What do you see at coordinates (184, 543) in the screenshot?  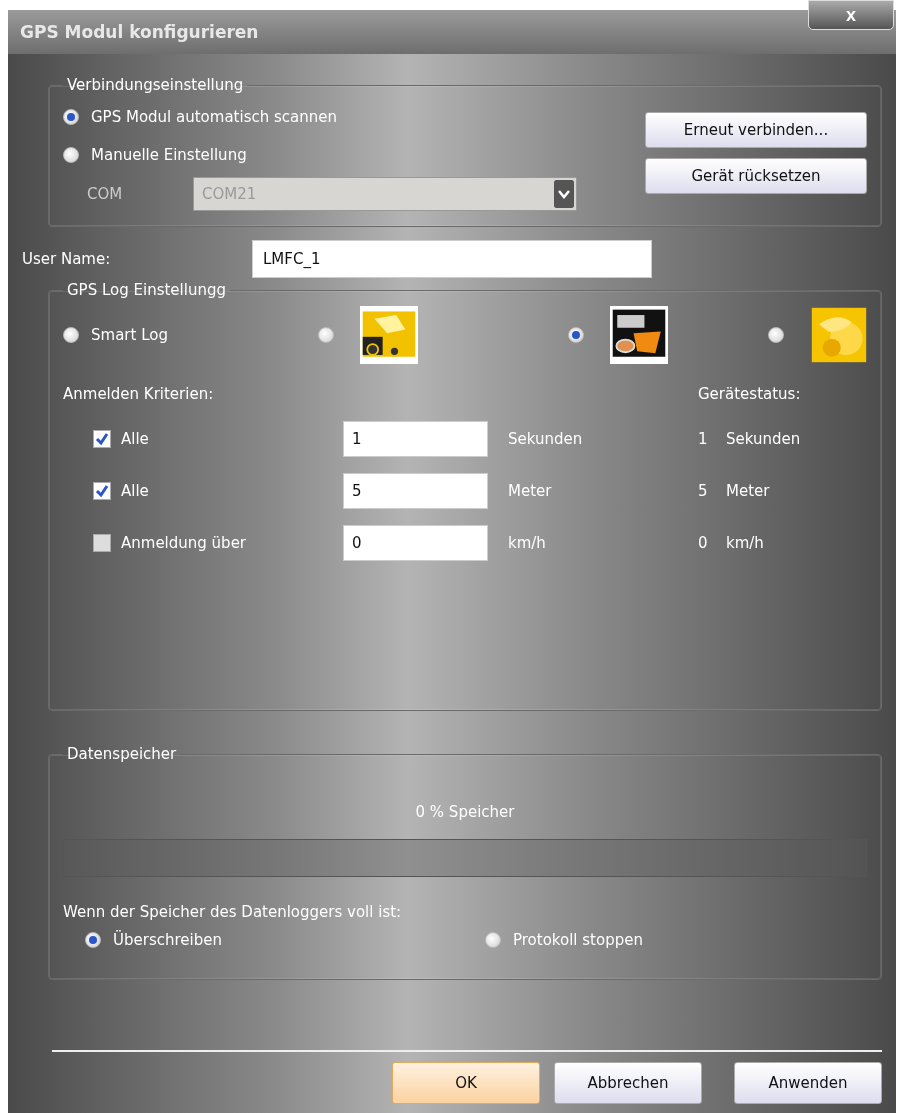 I see `checkbox-label: Anmeldung über` at bounding box center [184, 543].